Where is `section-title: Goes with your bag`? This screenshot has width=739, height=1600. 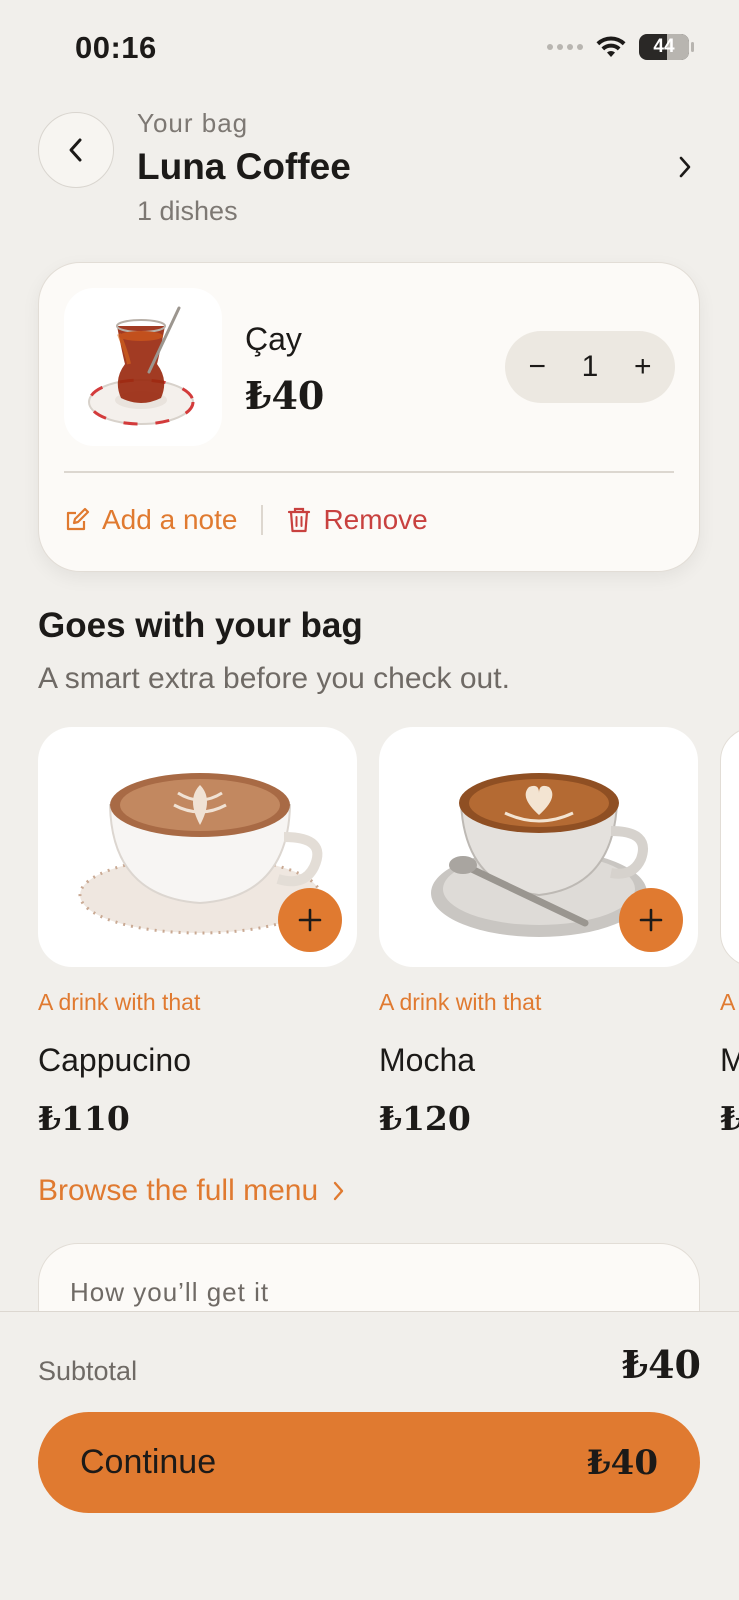
section-title: Goes with your bag is located at coordinates (200, 625).